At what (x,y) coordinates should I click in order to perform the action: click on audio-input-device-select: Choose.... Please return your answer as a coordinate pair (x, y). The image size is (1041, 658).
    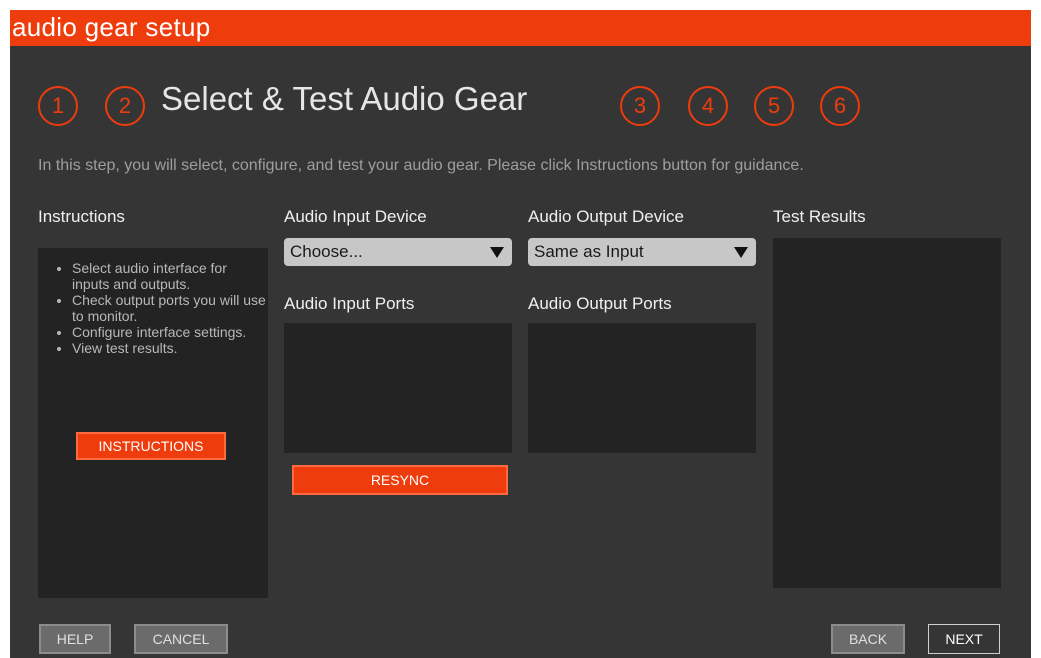
    Looking at the image, I should click on (398, 252).